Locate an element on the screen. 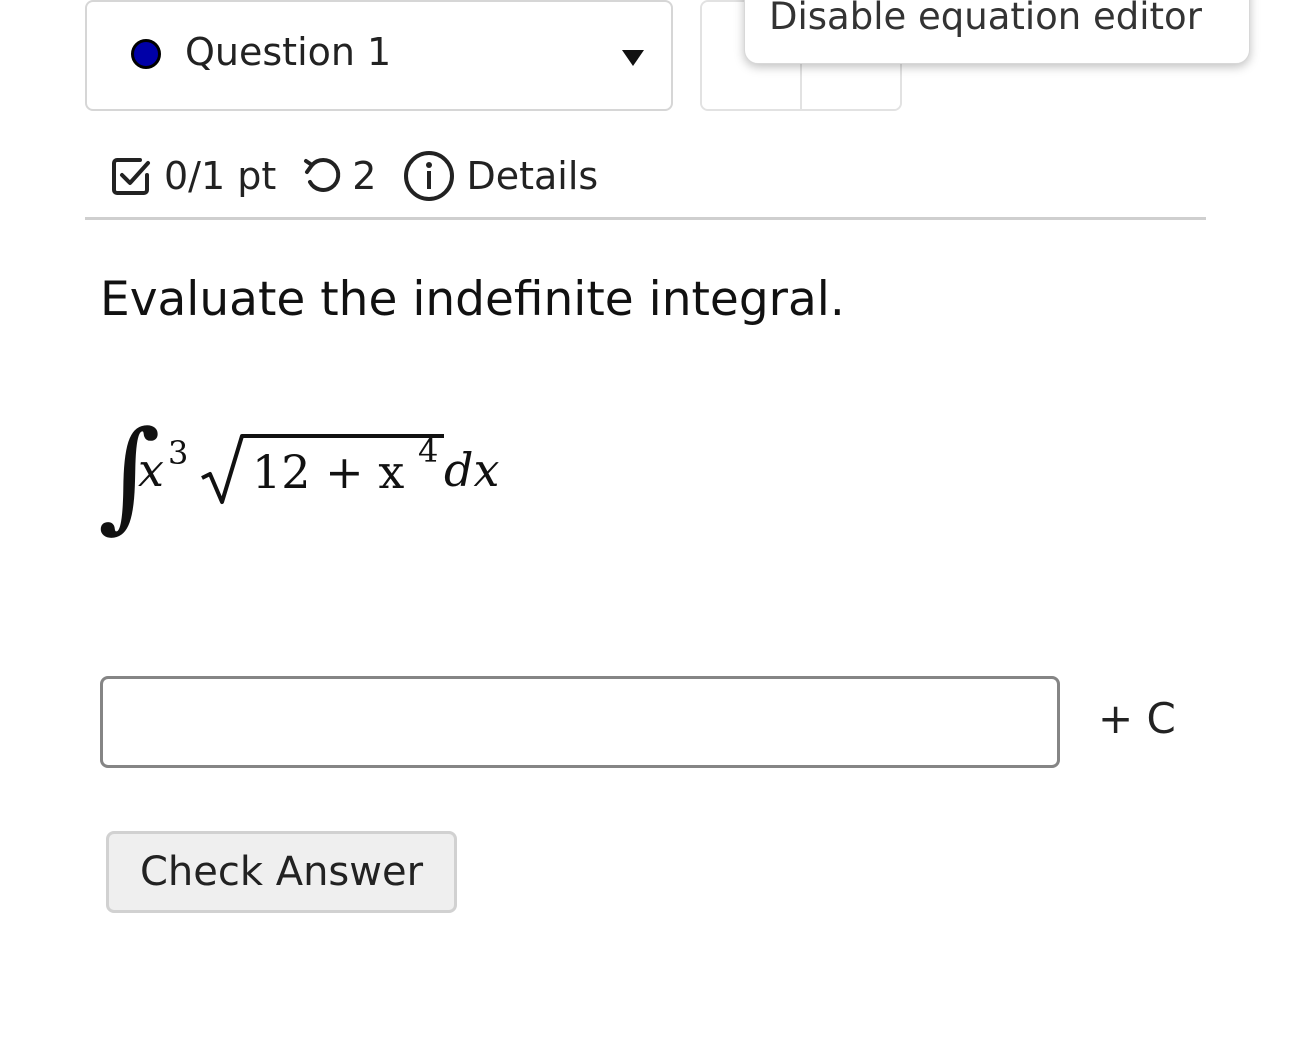 The image size is (1290, 1037). math-radicand: 12 + x is located at coordinates (328, 472).